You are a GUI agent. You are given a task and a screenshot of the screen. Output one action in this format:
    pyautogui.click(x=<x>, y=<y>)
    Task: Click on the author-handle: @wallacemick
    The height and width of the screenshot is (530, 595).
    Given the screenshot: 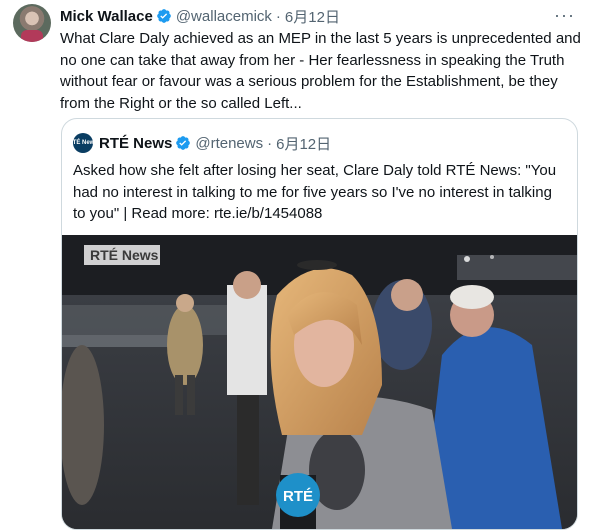 What is the action you would take?
    pyautogui.click(x=224, y=16)
    